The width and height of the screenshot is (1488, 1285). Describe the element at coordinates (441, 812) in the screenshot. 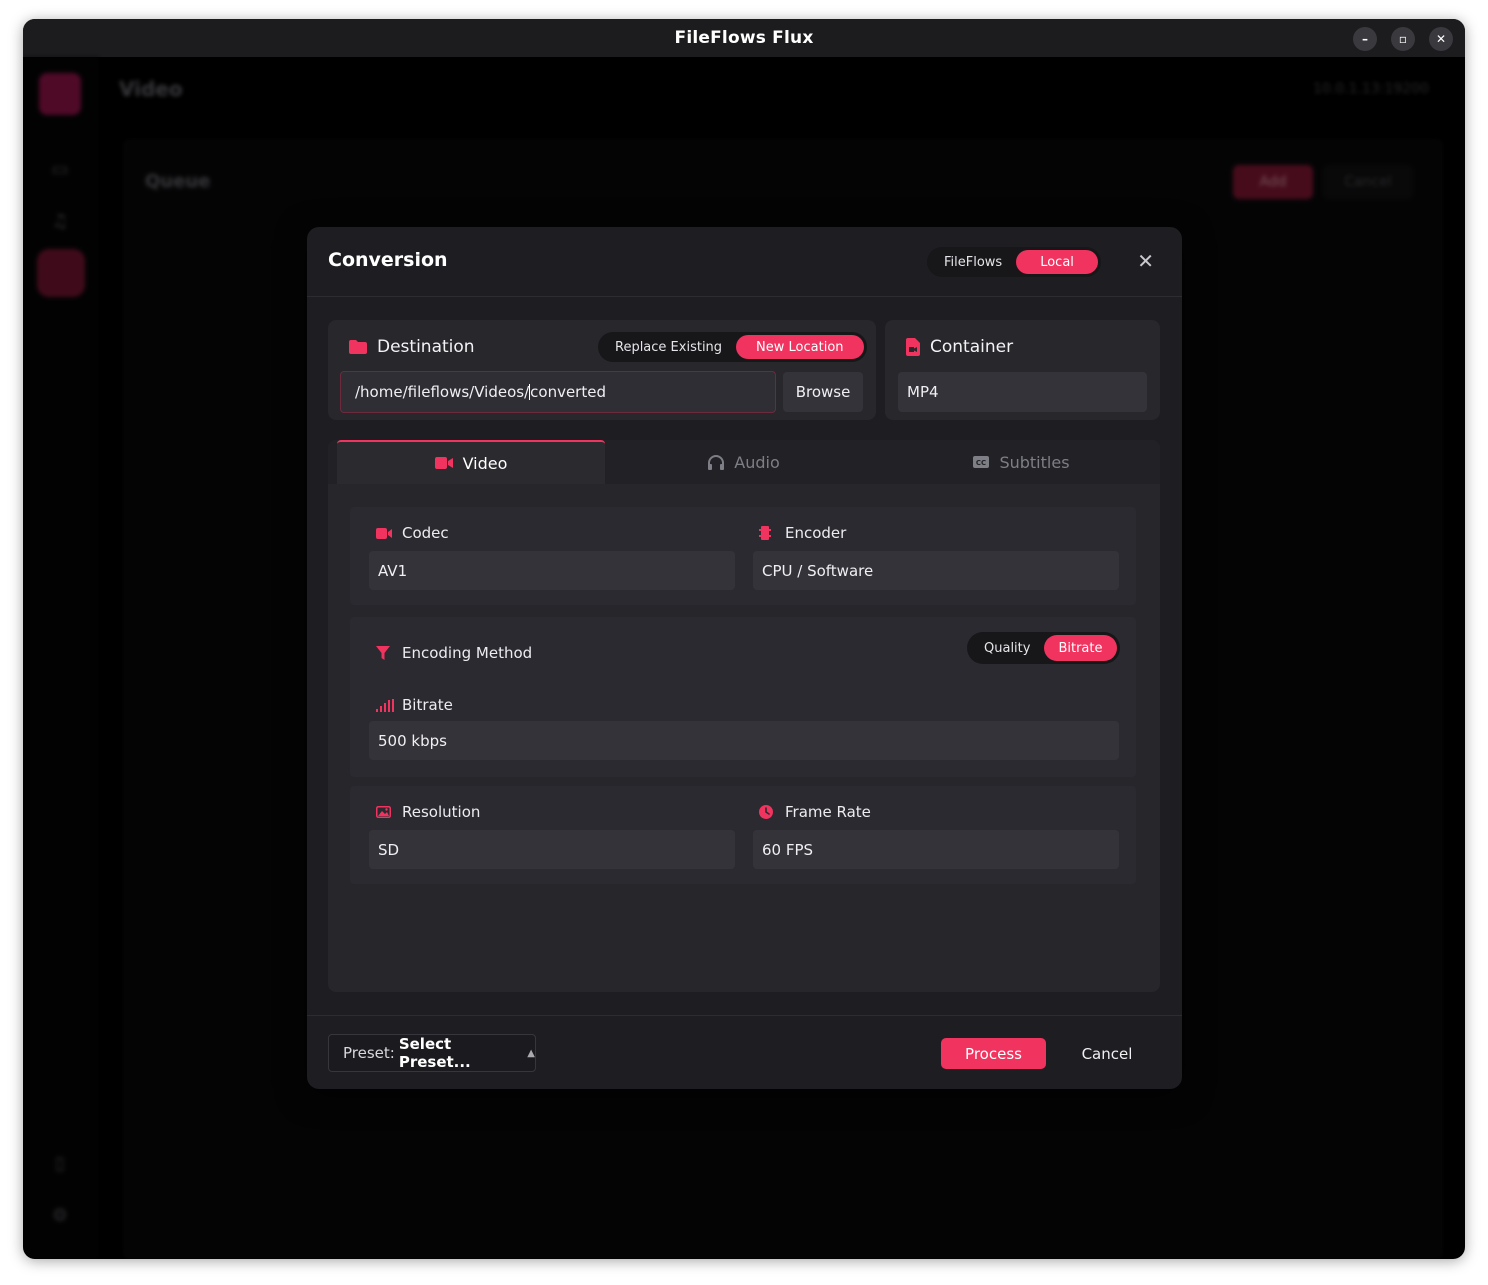

I see `resolution-label-text: Resolution` at that location.